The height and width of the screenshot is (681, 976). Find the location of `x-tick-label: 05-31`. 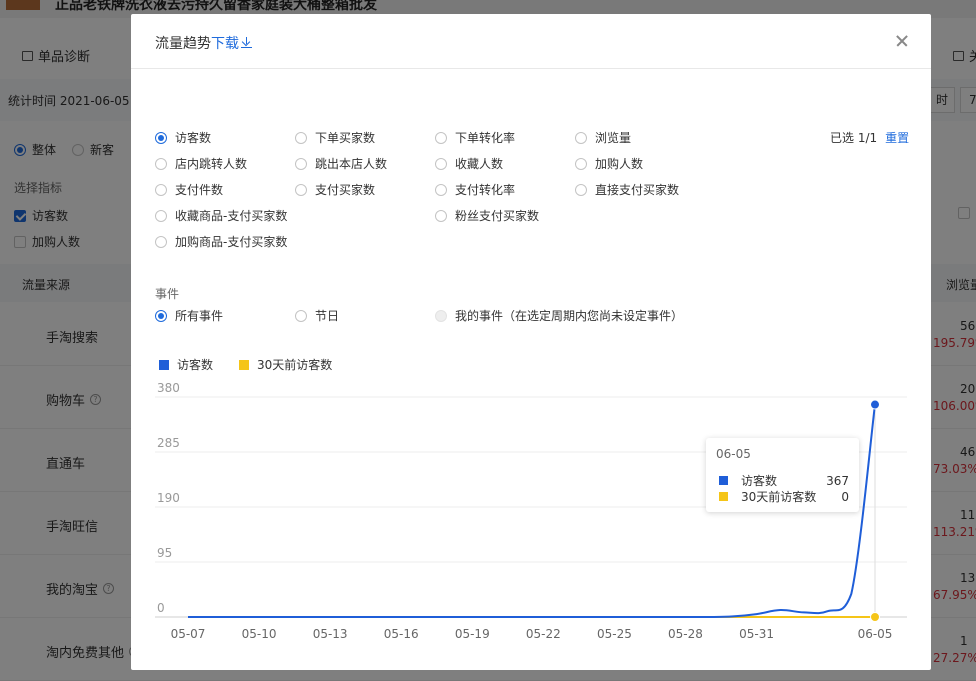

x-tick-label: 05-31 is located at coordinates (756, 634).